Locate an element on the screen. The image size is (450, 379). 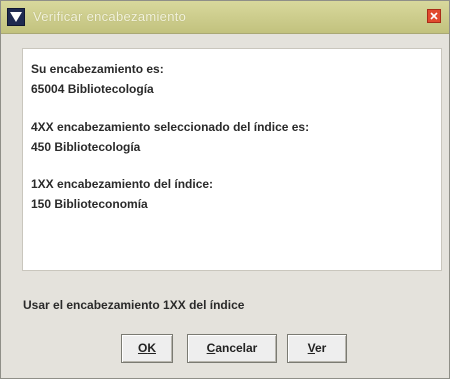
heading-label: Su encabezamiento es: is located at coordinates (97, 69).